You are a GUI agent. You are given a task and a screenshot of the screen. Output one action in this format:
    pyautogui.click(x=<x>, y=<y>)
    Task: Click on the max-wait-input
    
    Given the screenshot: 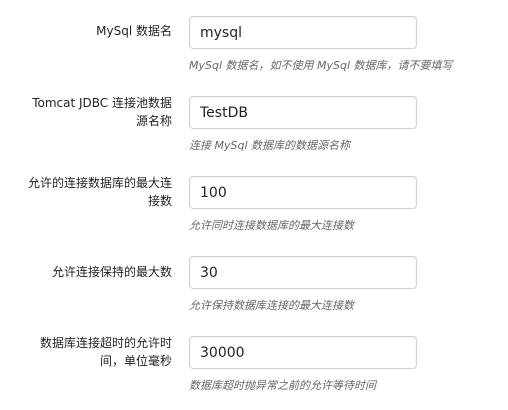 What is the action you would take?
    pyautogui.click(x=303, y=352)
    